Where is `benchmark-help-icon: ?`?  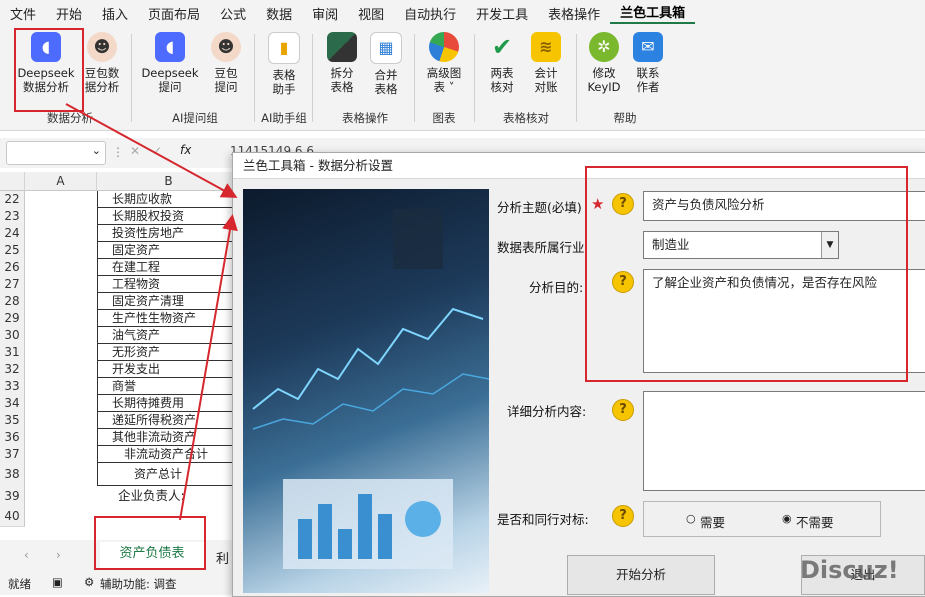
benchmark-help-icon: ? is located at coordinates (623, 516).